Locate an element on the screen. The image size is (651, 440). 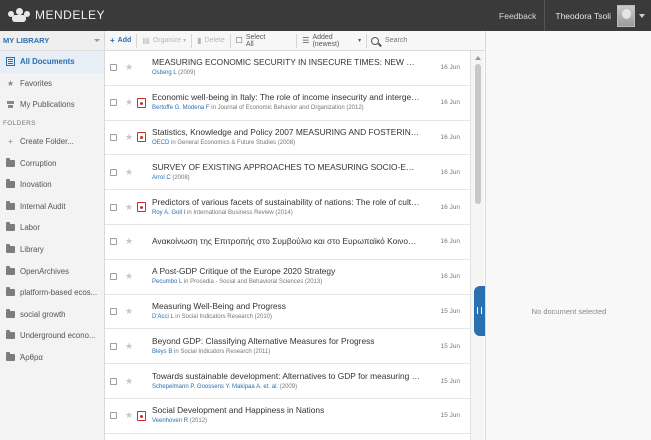
scroll-up-icon is located at coordinates (478, 58).